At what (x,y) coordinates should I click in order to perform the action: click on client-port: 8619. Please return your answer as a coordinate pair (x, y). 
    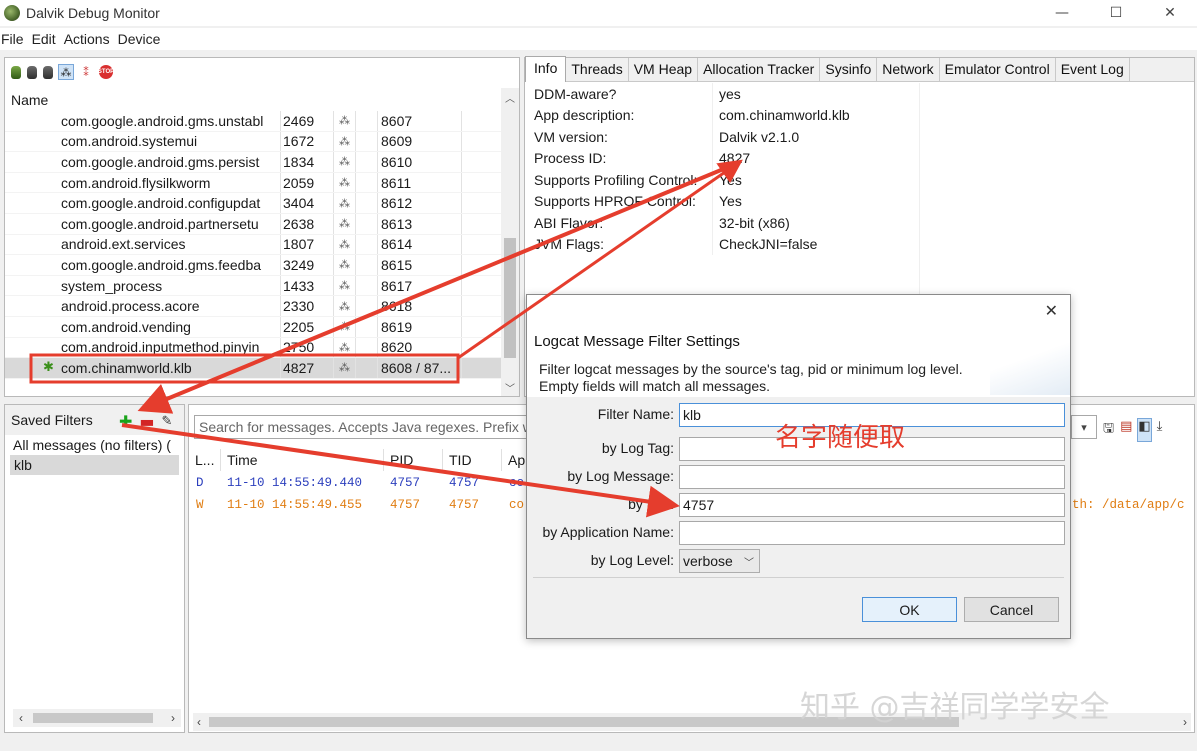
    Looking at the image, I should click on (419, 326).